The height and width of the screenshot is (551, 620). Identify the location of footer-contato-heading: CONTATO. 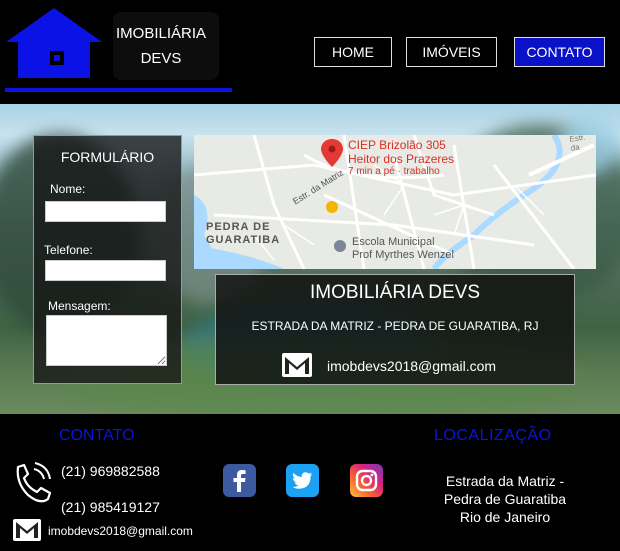
(97, 435).